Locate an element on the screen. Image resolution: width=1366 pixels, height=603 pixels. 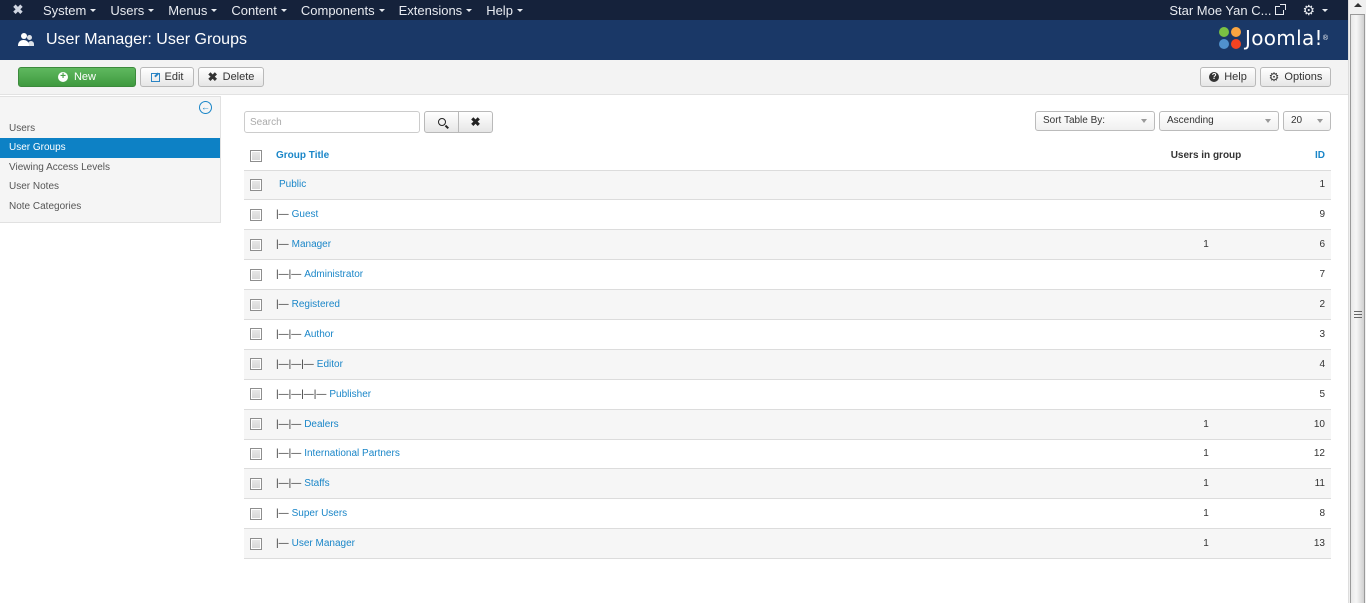
joomla-logo-icon is located at coordinates (1230, 38).